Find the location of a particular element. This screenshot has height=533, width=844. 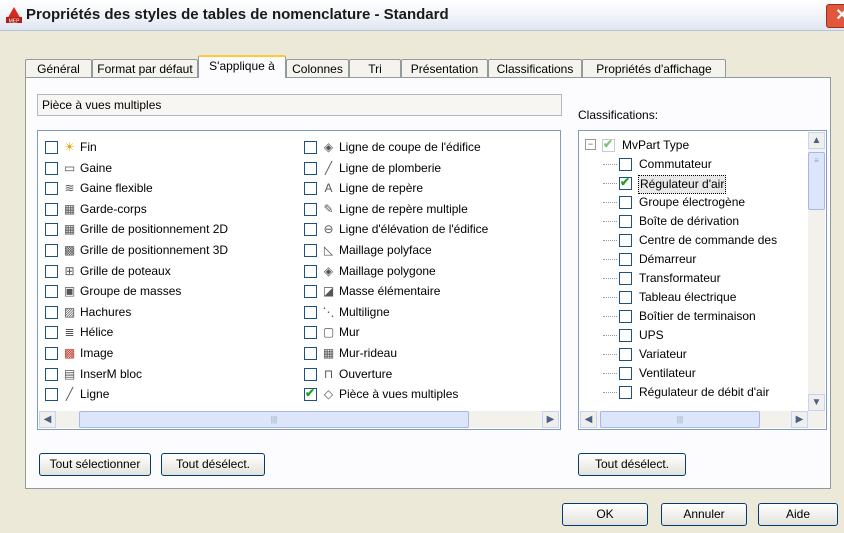

scroll-thumb-vertical: ≡ is located at coordinates (816, 181).